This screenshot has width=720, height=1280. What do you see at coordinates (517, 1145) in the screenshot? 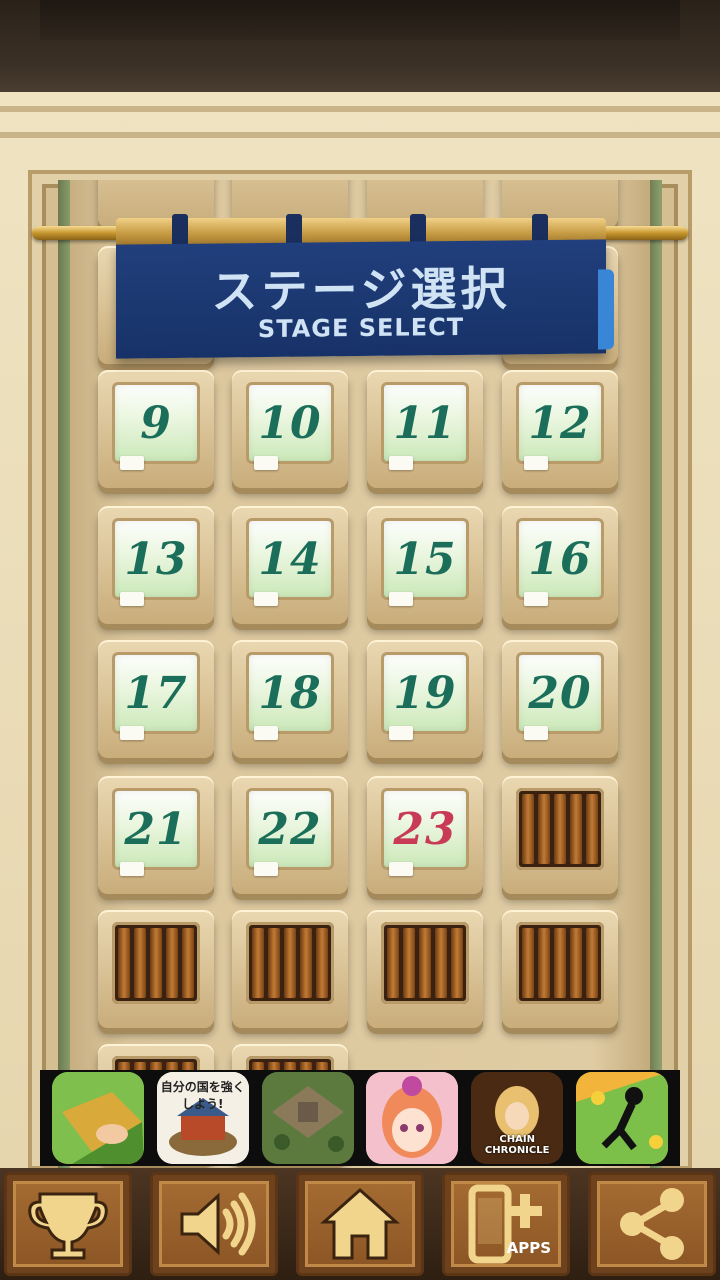
I see `ad-chain-chronicle-text: CHAIN CHRONICLE` at bounding box center [517, 1145].